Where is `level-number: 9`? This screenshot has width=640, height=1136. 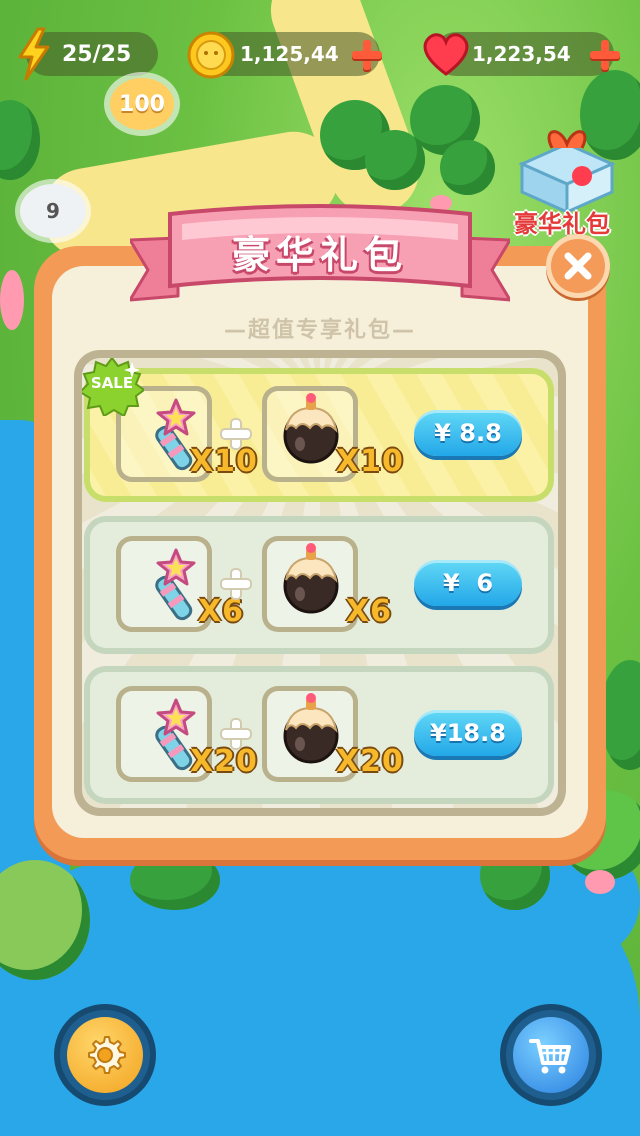 level-number: 9 is located at coordinates (53, 211).